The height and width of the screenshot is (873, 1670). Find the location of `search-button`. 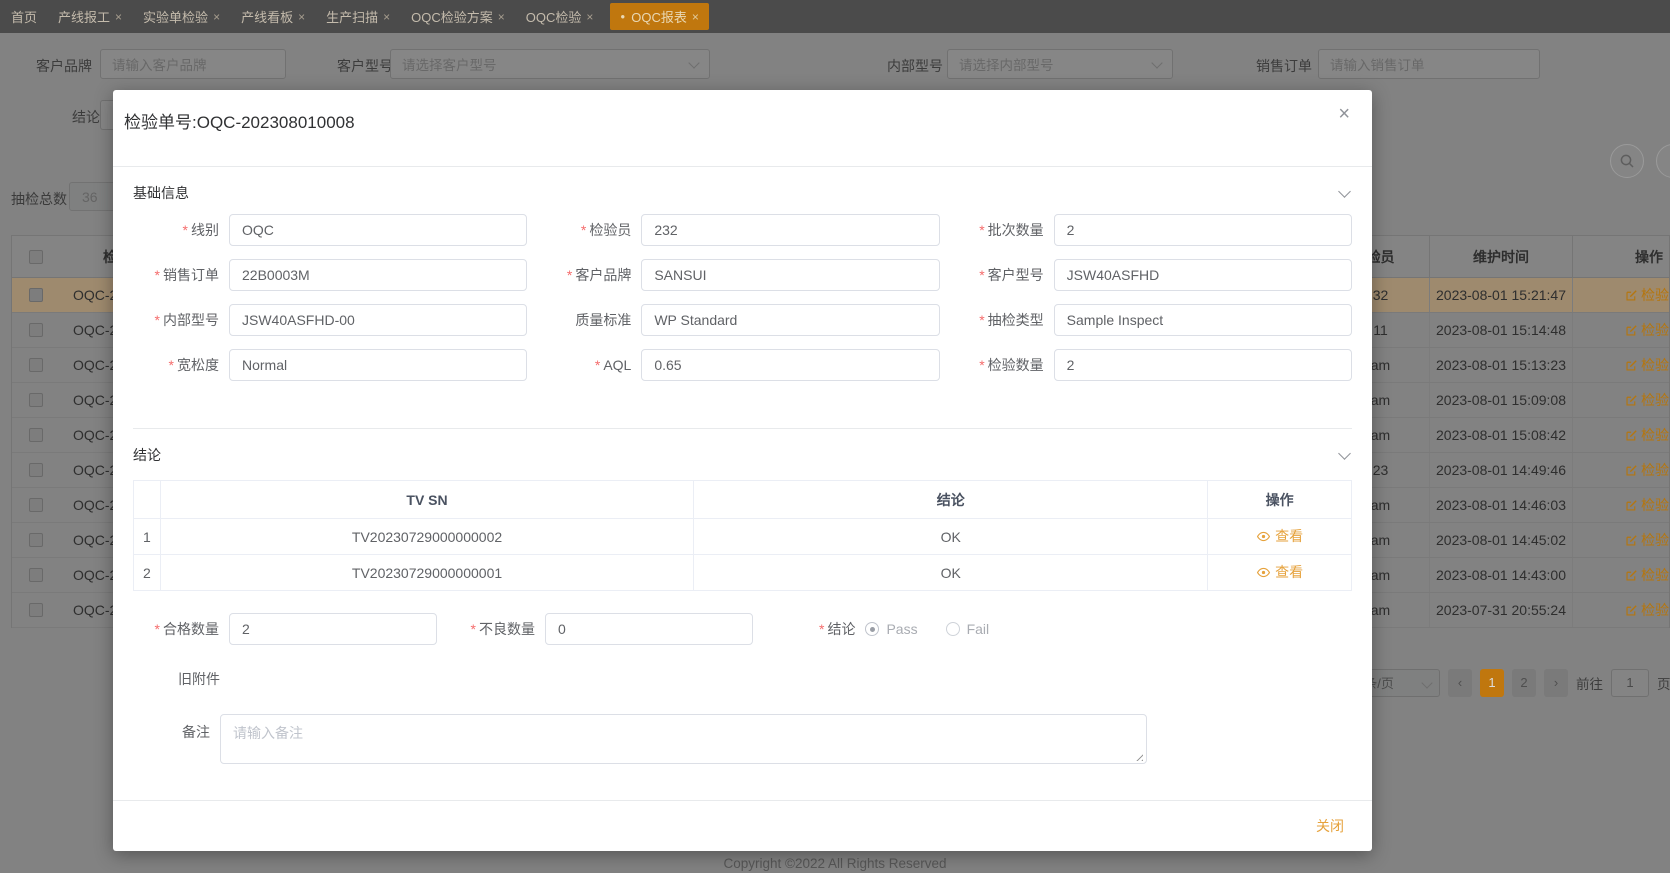

search-button is located at coordinates (1627, 161).